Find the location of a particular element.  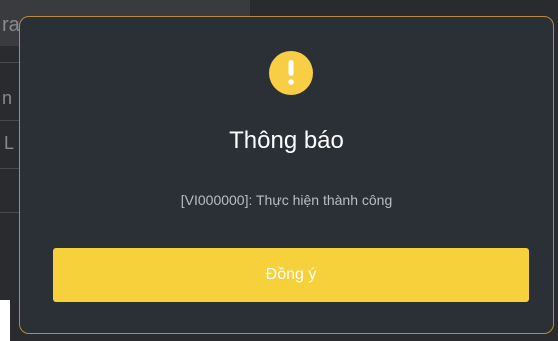

dialog-title: Thông báo is located at coordinates (286, 140).